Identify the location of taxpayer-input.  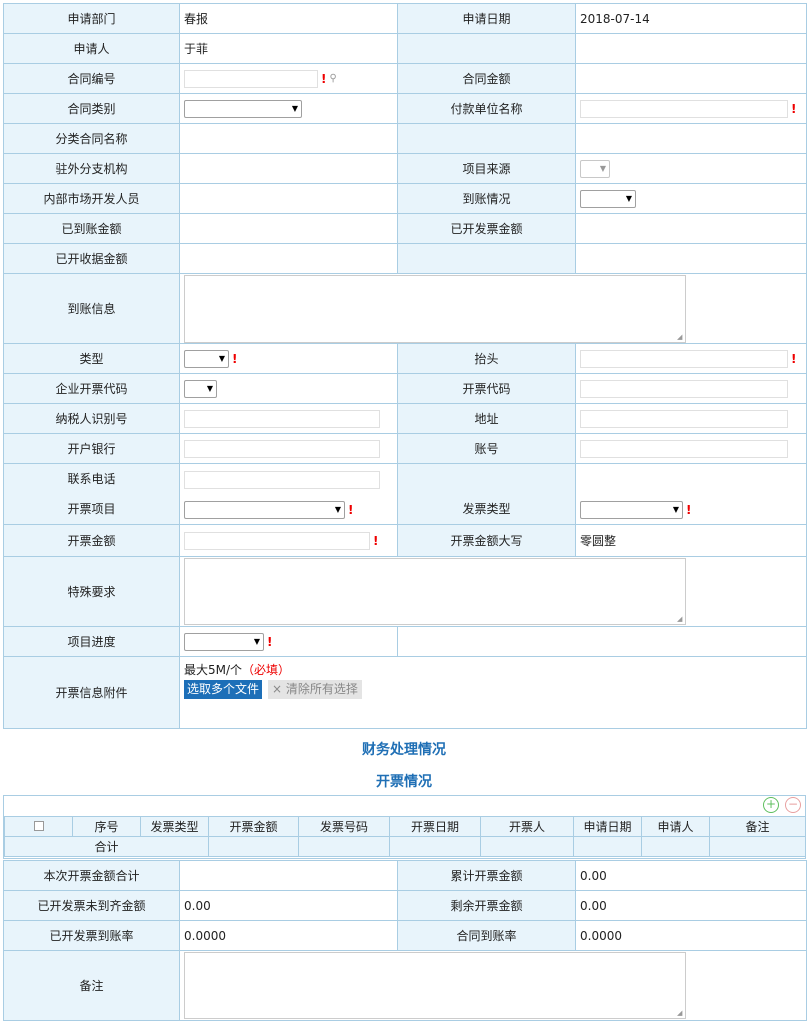
(282, 418).